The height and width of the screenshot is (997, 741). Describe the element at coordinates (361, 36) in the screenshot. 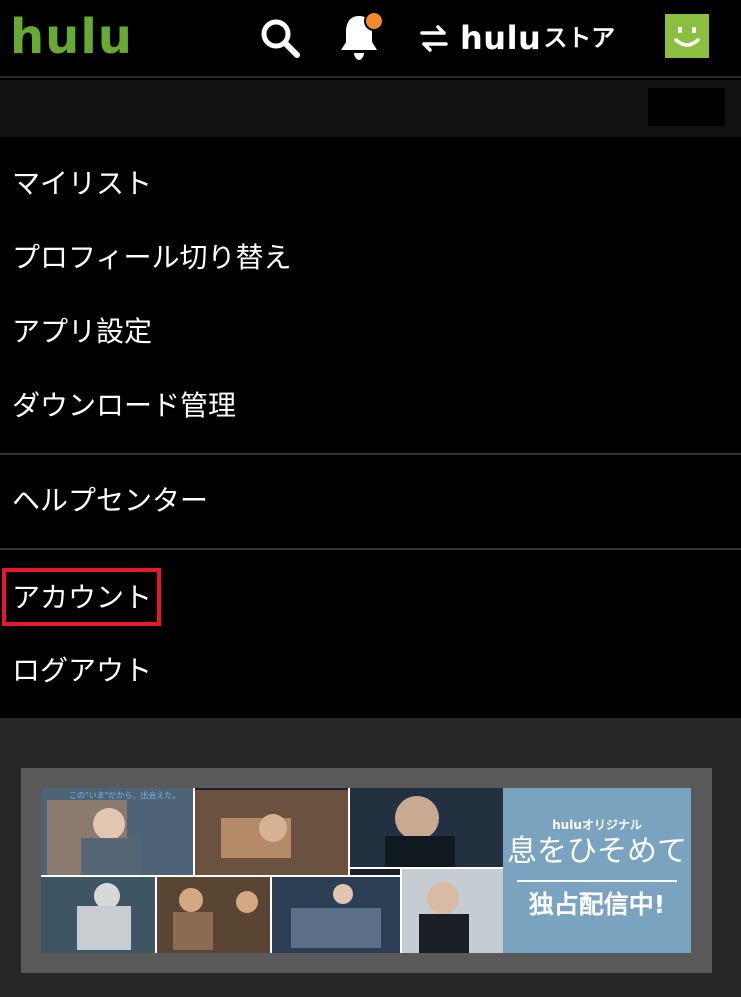

I see `notification-bell-icon` at that location.